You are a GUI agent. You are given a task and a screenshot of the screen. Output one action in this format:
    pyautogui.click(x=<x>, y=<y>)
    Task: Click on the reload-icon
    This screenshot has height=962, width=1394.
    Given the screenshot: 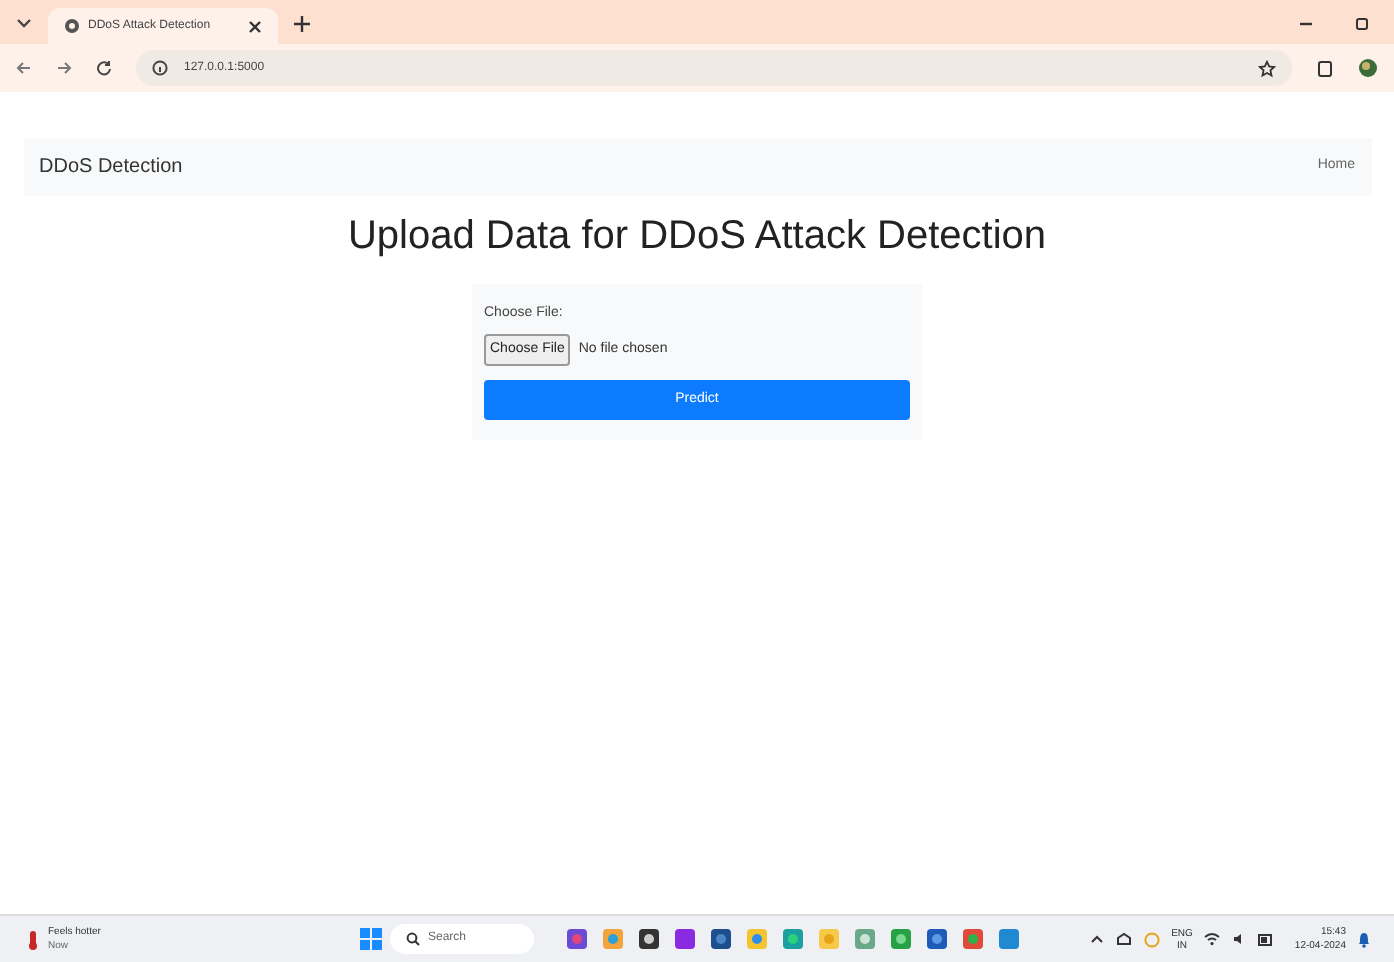 What is the action you would take?
    pyautogui.click(x=104, y=68)
    